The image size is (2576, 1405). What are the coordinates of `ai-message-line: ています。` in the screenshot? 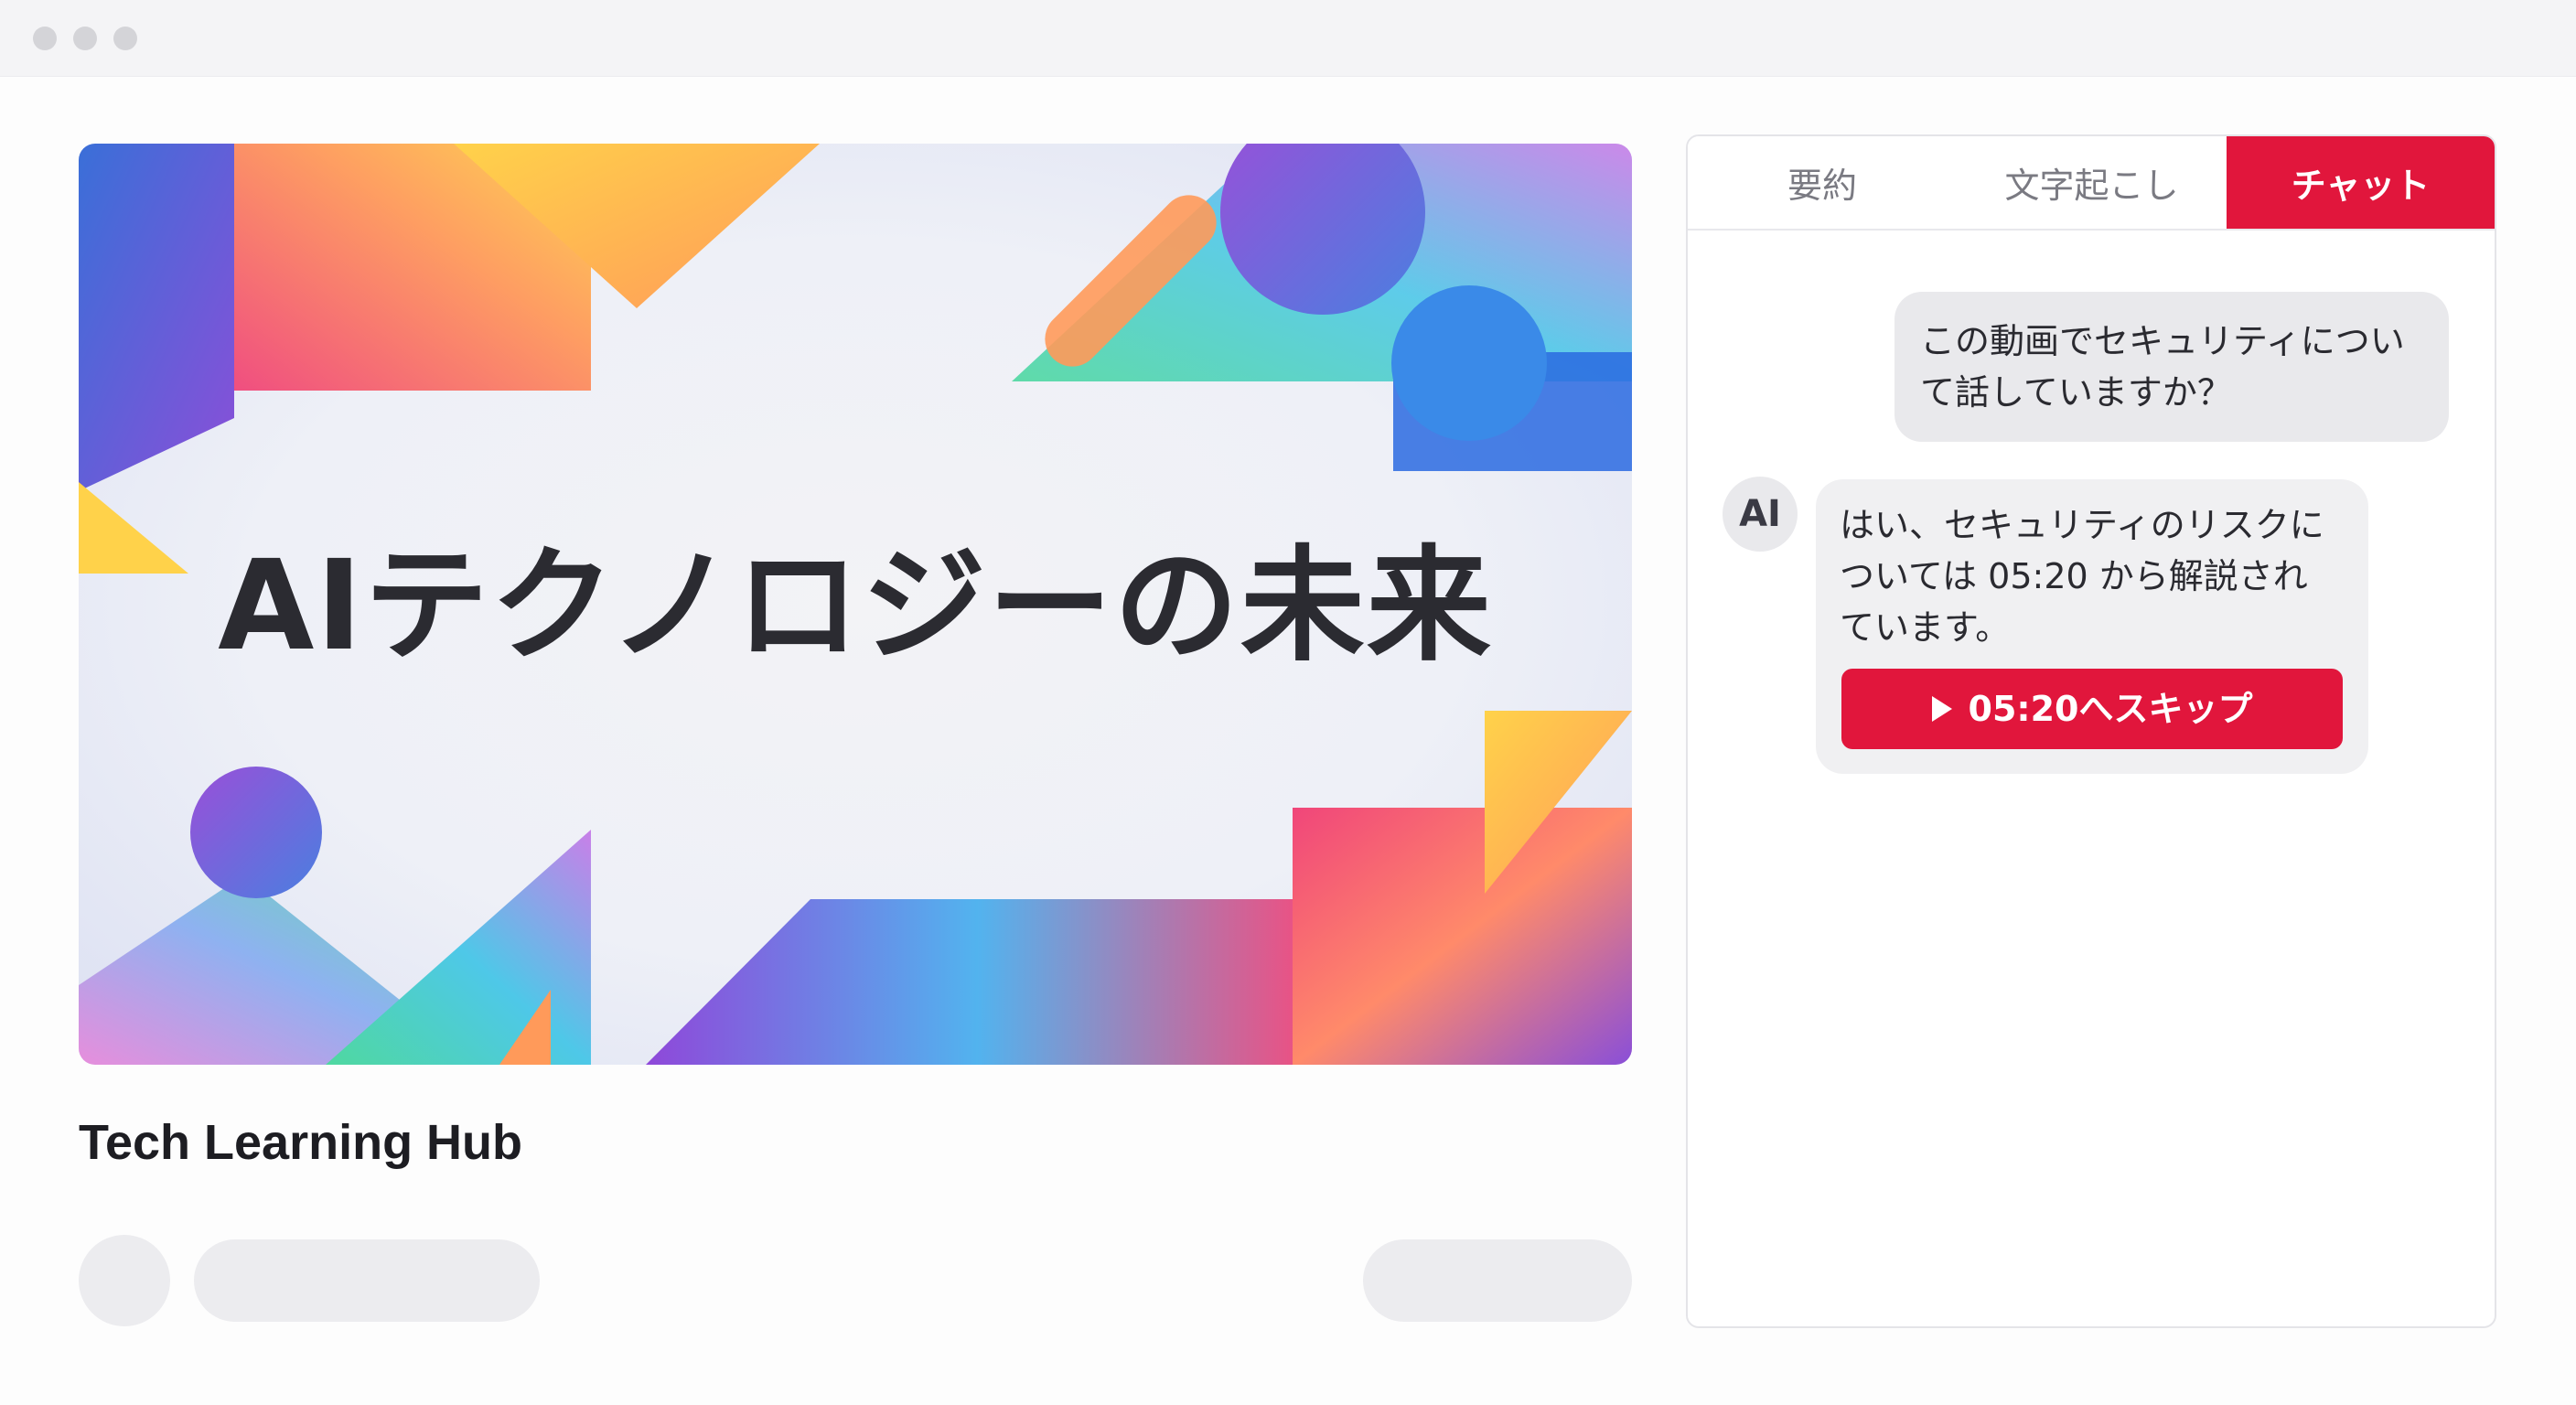 It's located at (1925, 628).